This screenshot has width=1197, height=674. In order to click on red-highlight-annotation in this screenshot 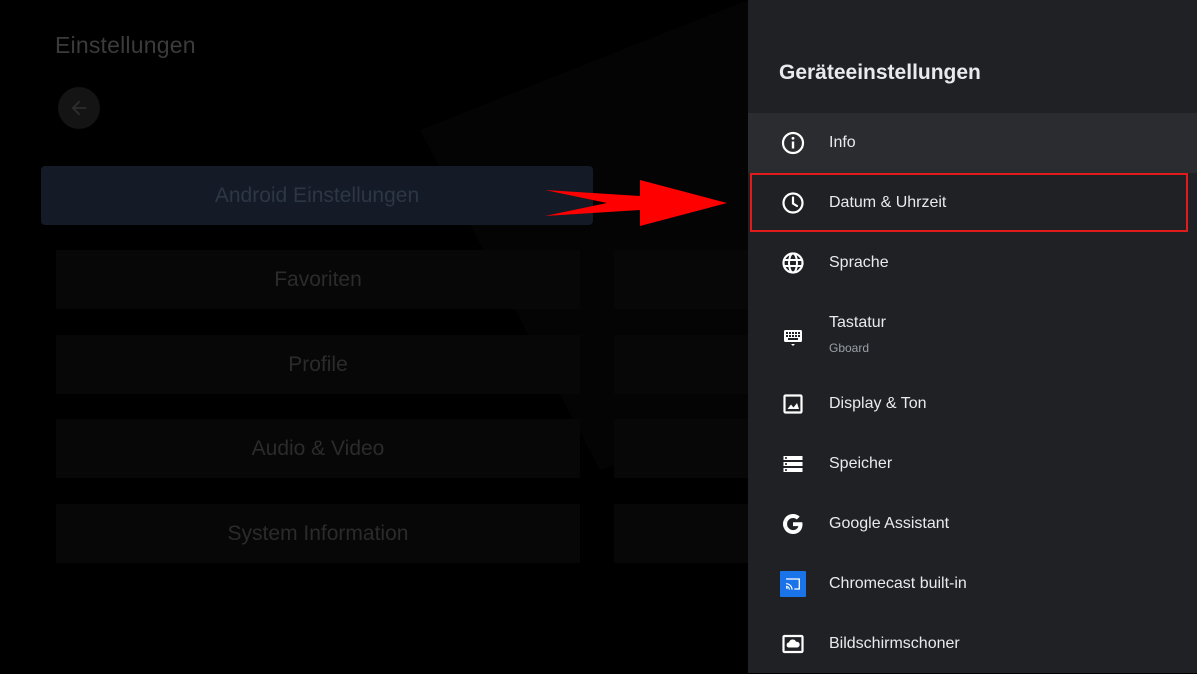, I will do `click(969, 202)`.